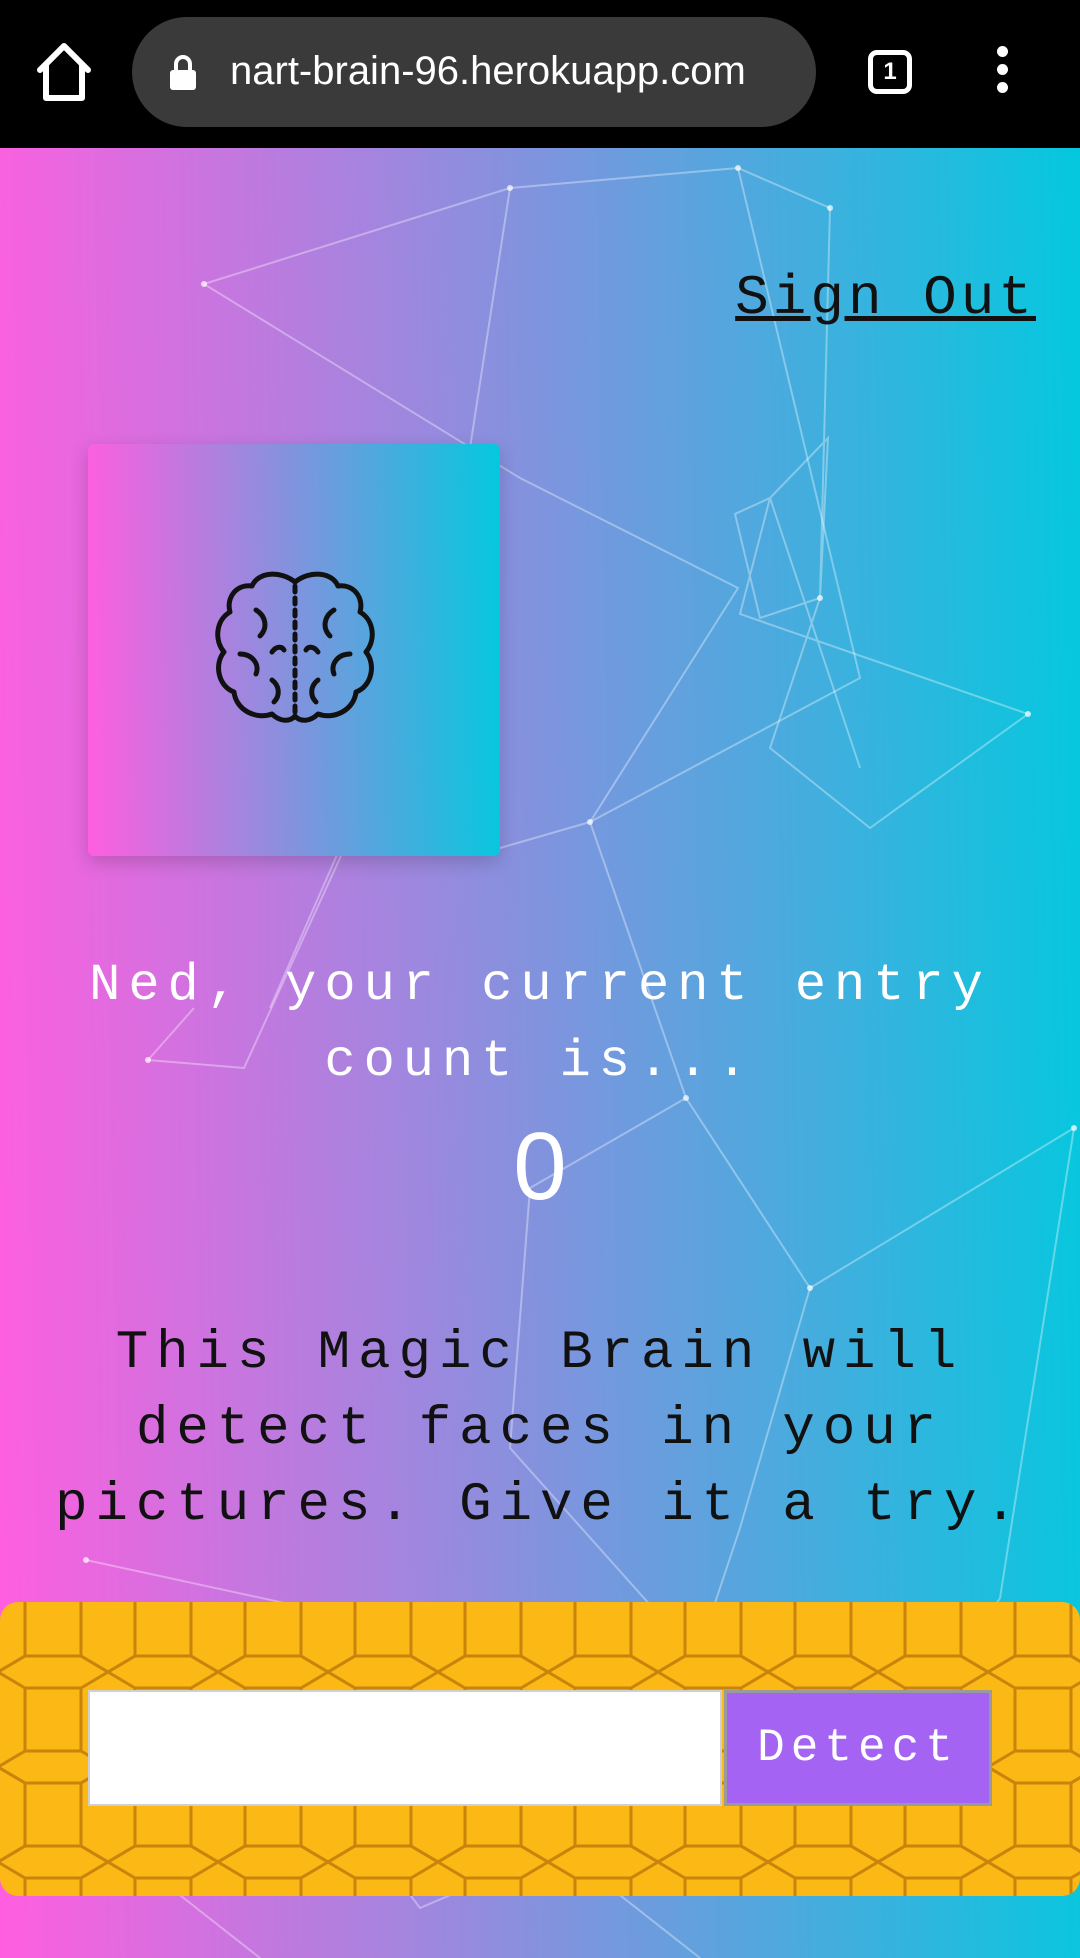 The image size is (1080, 1958). Describe the element at coordinates (488, 71) in the screenshot. I see `url-text: nart-brain-96.herokuapp.com` at that location.